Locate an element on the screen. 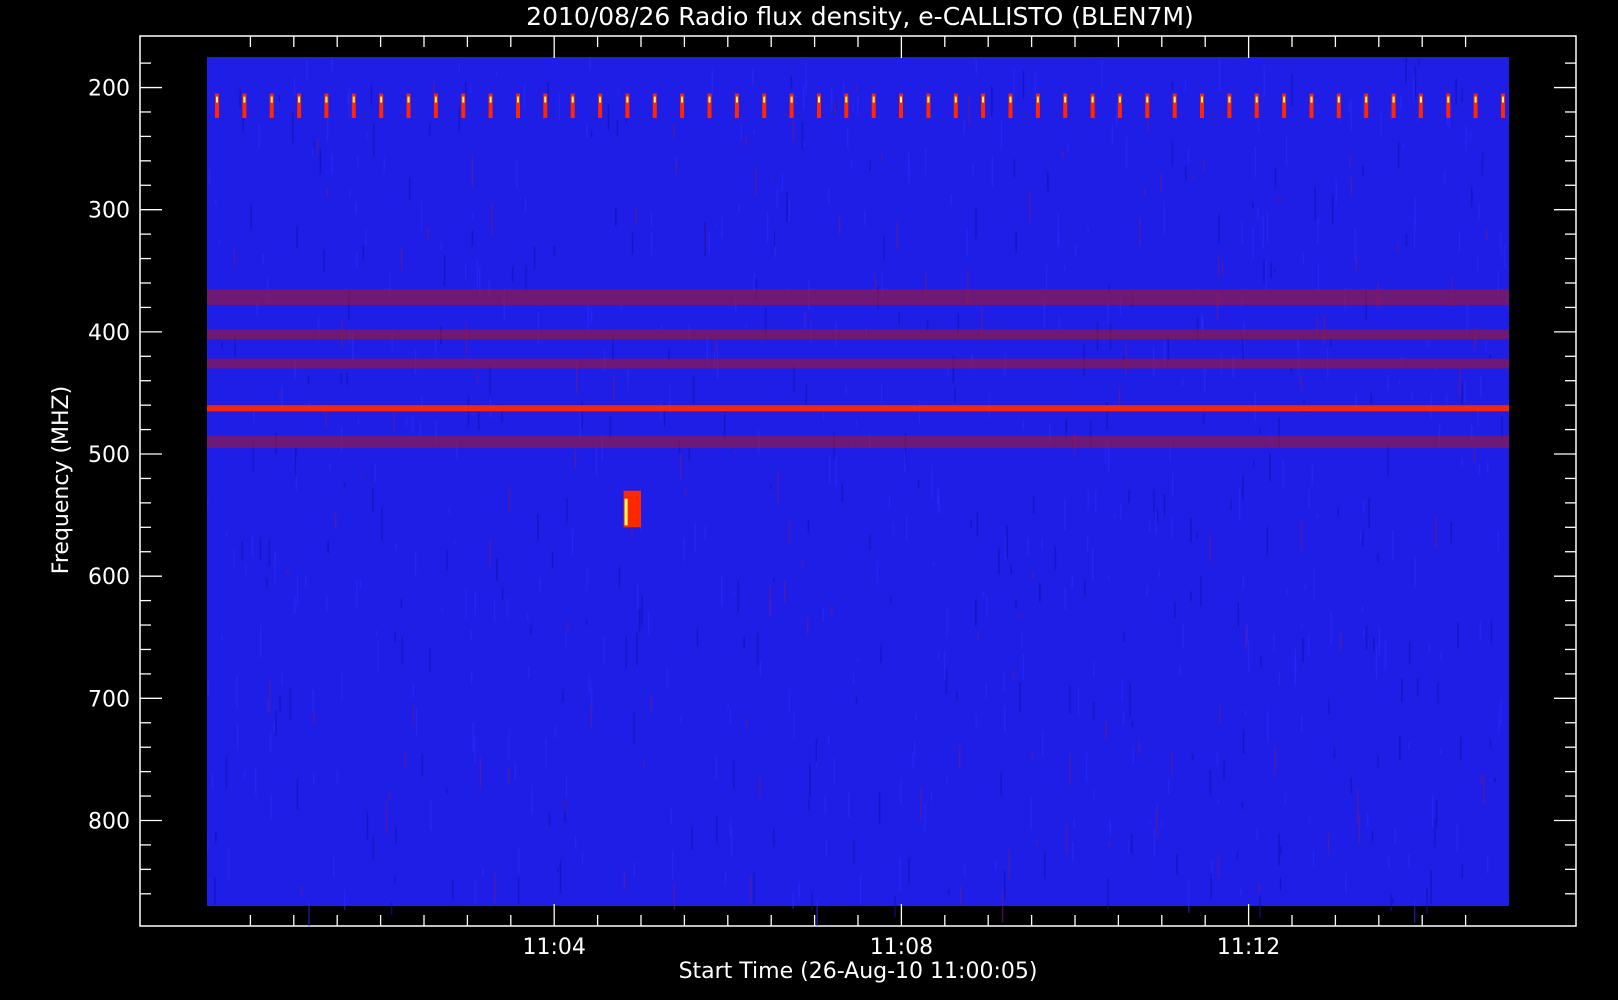 This screenshot has width=1618, height=1000. x-tick-labels: 11:04 11:08 11:12 is located at coordinates (901, 947).